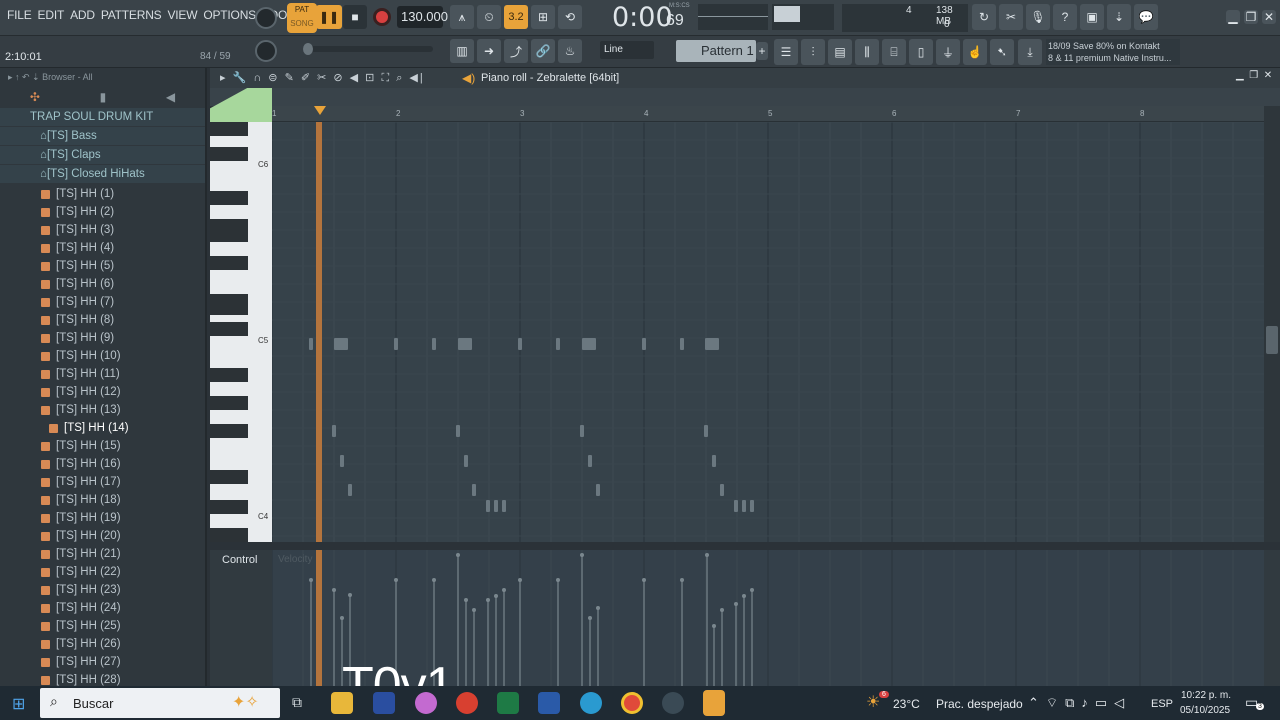 This screenshot has width=1280, height=720. What do you see at coordinates (102, 155) in the screenshot?
I see `browser-folder: ⌂ [TS] Claps` at bounding box center [102, 155].